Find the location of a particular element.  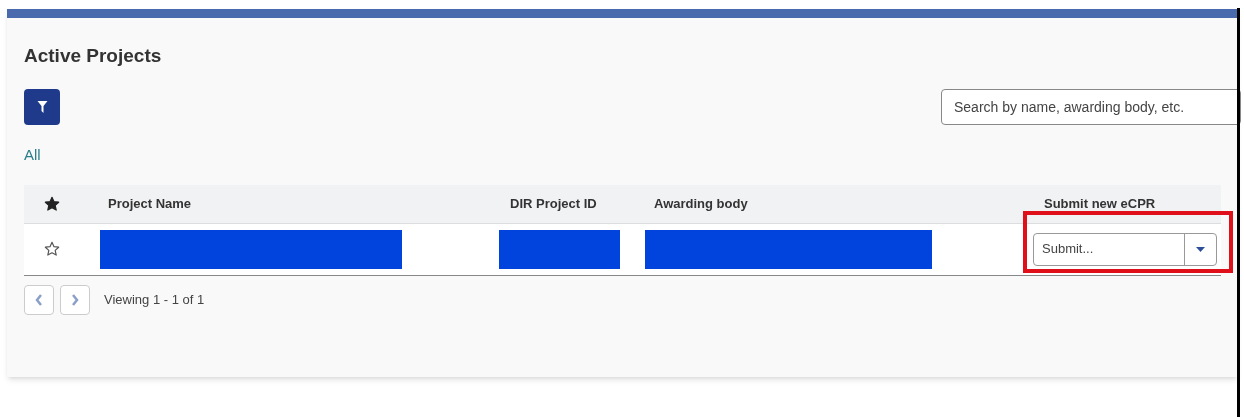

search-field: Search by name, awarding body, etc. is located at coordinates (1091, 106).